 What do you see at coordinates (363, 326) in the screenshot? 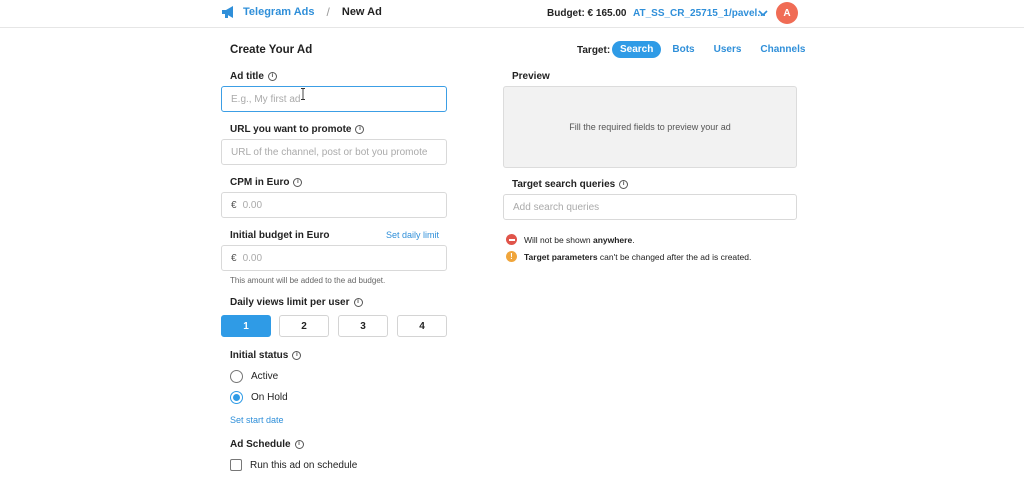
I see `views-option-3: 3` at bounding box center [363, 326].